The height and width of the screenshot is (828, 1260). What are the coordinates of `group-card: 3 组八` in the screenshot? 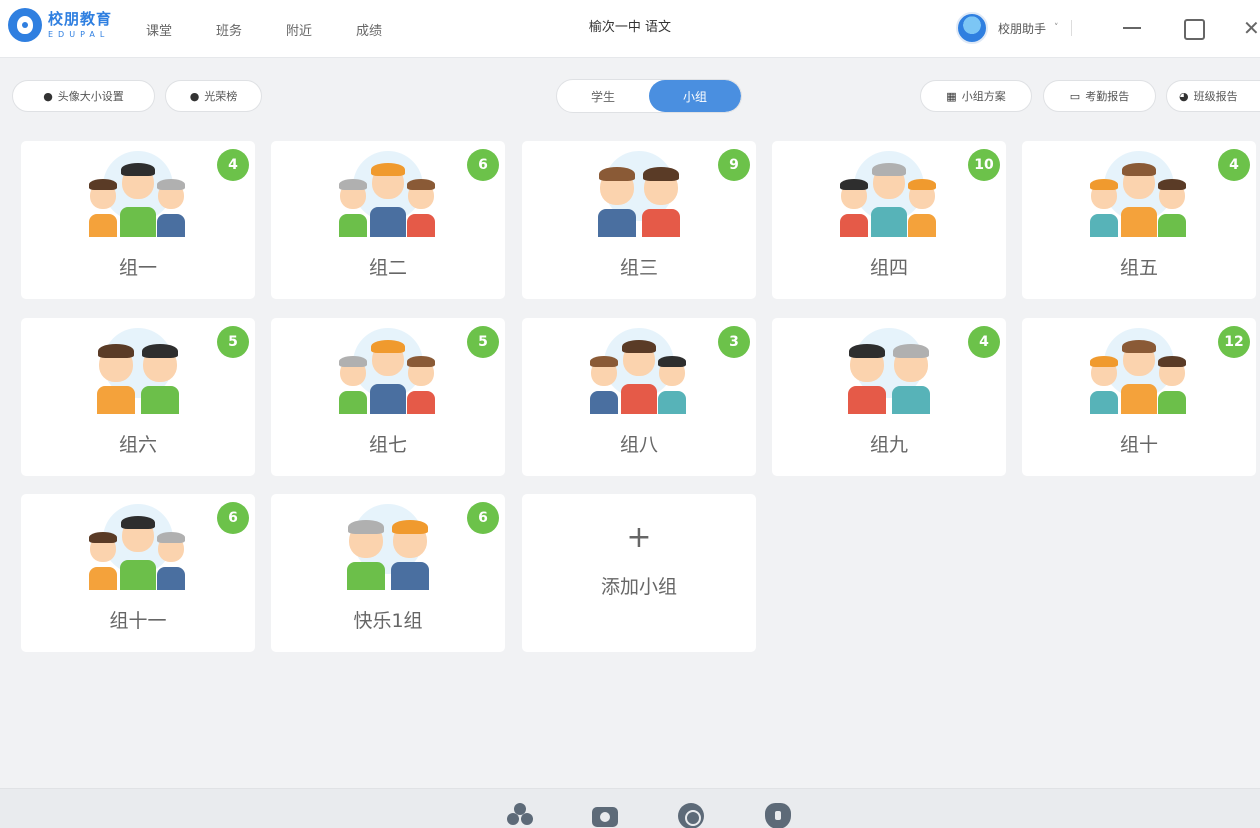 It's located at (639, 397).